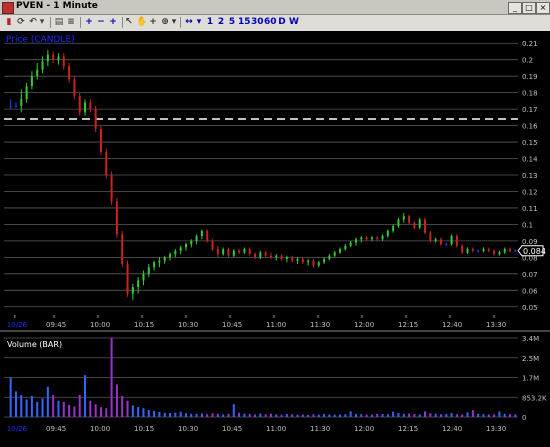 This screenshot has height=447, width=550. Describe the element at coordinates (408, 429) in the screenshot. I see `volume-x-tick-label: 12:15` at that location.